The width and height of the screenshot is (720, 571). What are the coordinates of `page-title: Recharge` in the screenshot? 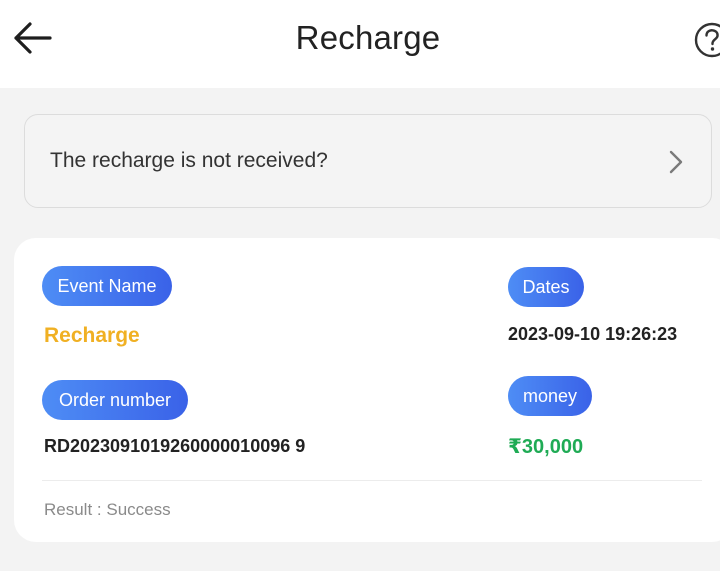 It's located at (368, 37).